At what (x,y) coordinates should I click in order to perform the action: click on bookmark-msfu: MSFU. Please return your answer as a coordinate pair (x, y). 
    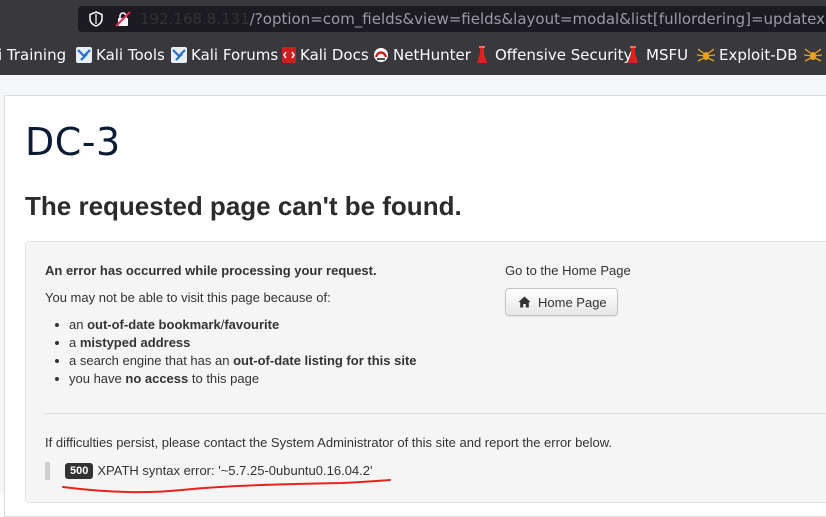
    Looking at the image, I should click on (658, 55).